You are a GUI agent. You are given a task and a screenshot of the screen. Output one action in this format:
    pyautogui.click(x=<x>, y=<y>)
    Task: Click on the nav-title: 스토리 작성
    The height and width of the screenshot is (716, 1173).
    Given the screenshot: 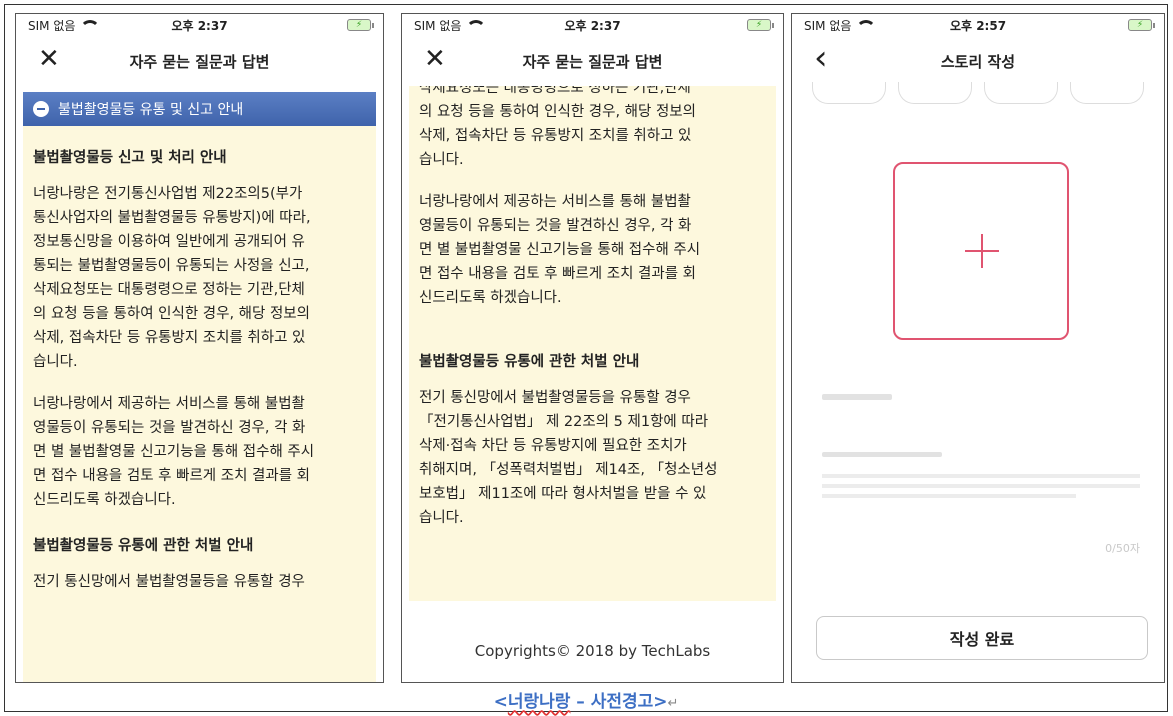 What is the action you would take?
    pyautogui.click(x=978, y=61)
    